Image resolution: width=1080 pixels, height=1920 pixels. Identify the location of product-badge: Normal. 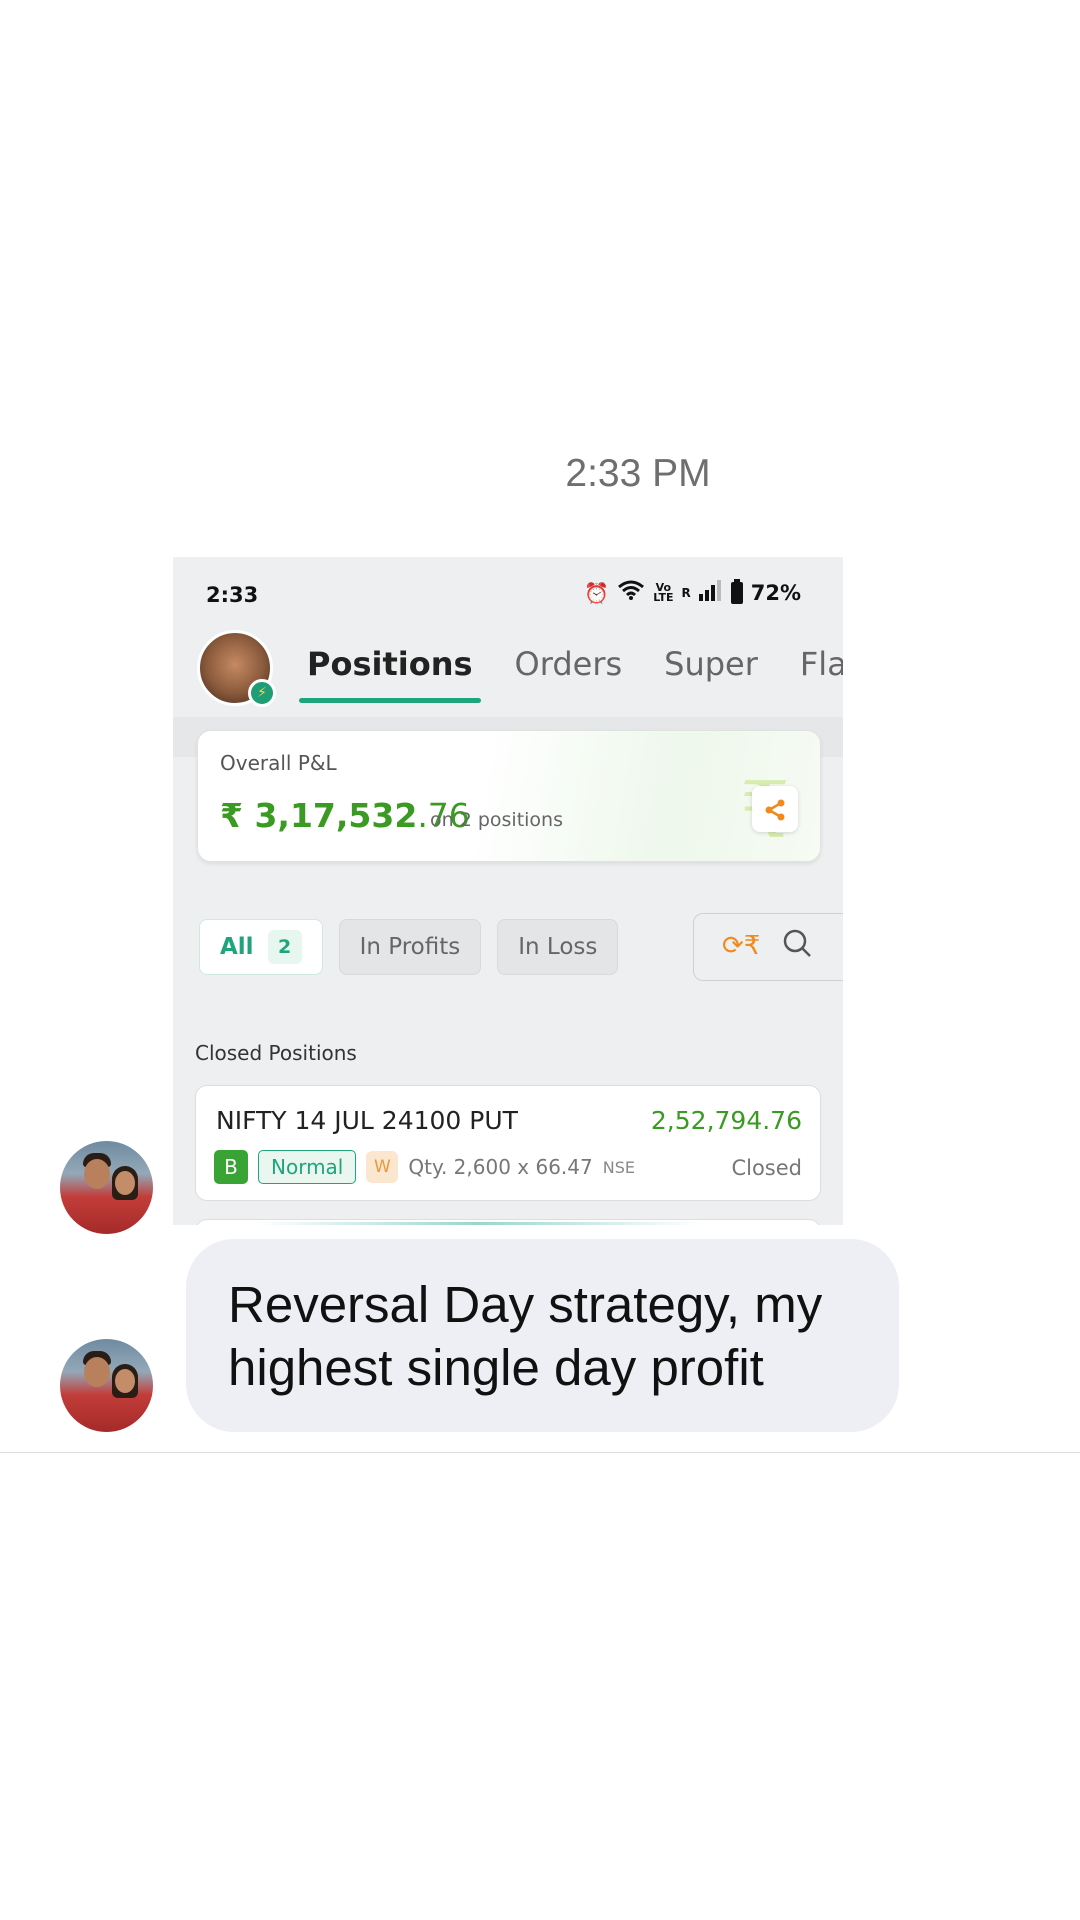
(307, 1167).